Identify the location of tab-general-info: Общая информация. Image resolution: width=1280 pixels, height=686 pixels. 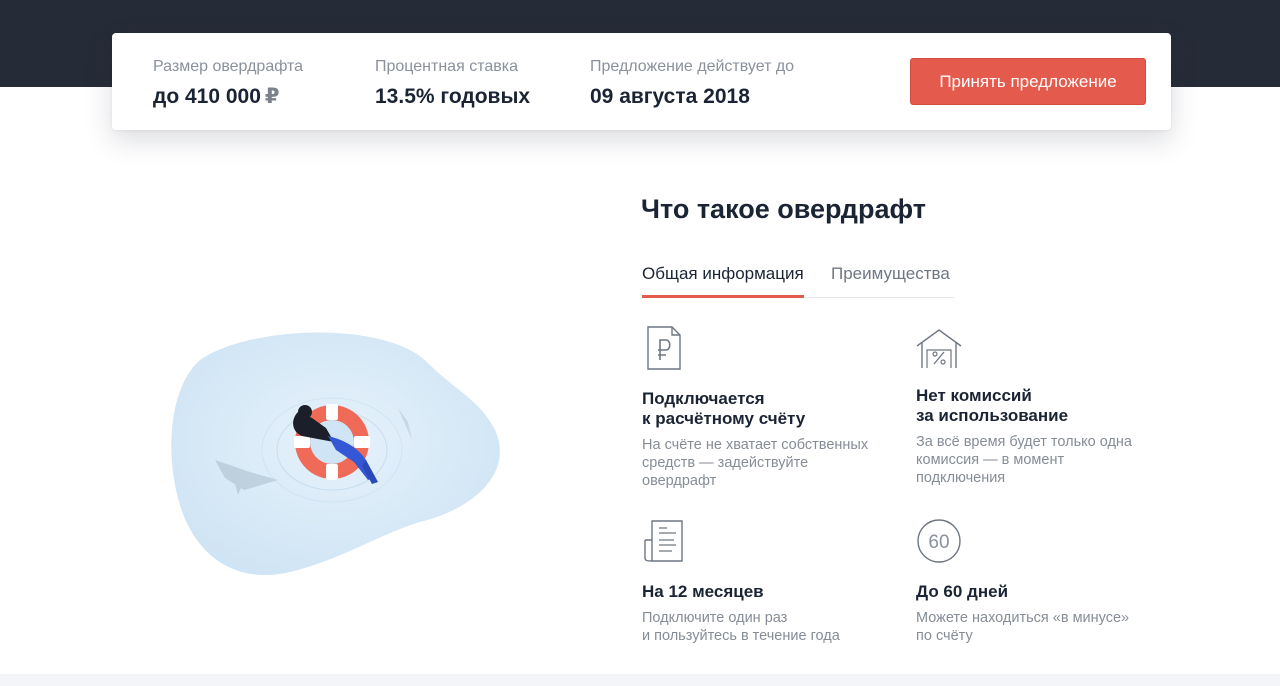
(723, 281).